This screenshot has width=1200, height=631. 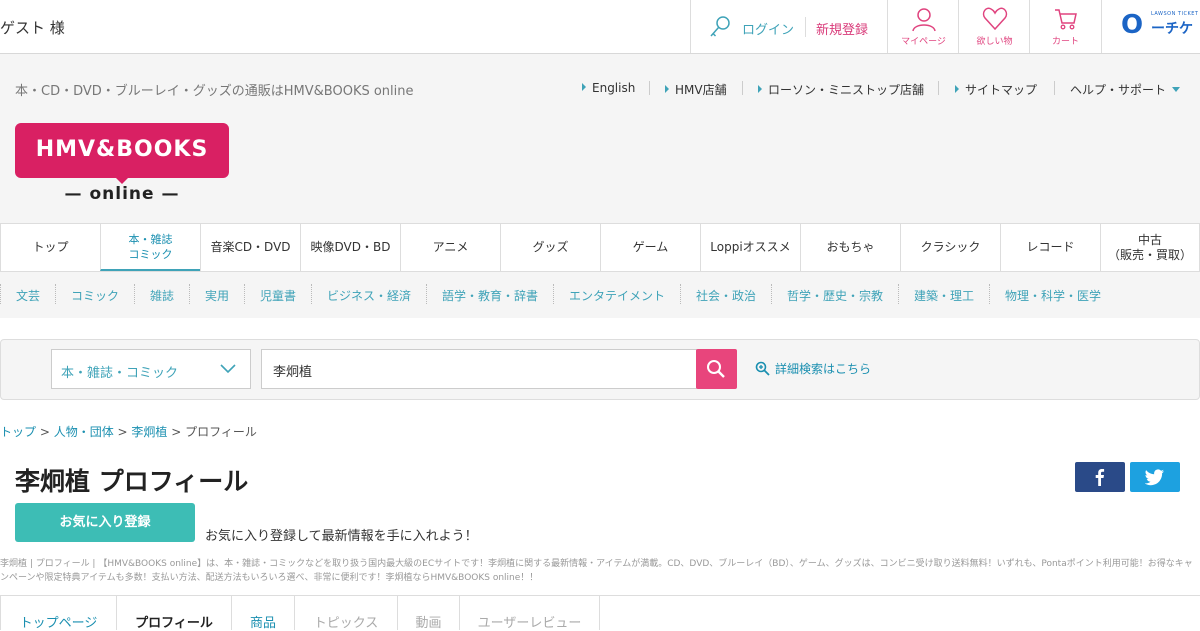 What do you see at coordinates (617, 295) in the screenshot?
I see `subnav-item: エンタテイメント` at bounding box center [617, 295].